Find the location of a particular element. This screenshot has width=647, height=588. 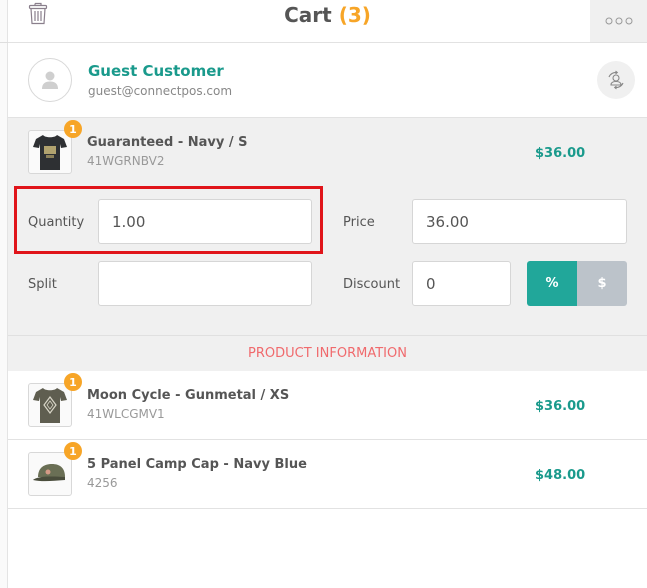

switch-customer-icon is located at coordinates (616, 80).